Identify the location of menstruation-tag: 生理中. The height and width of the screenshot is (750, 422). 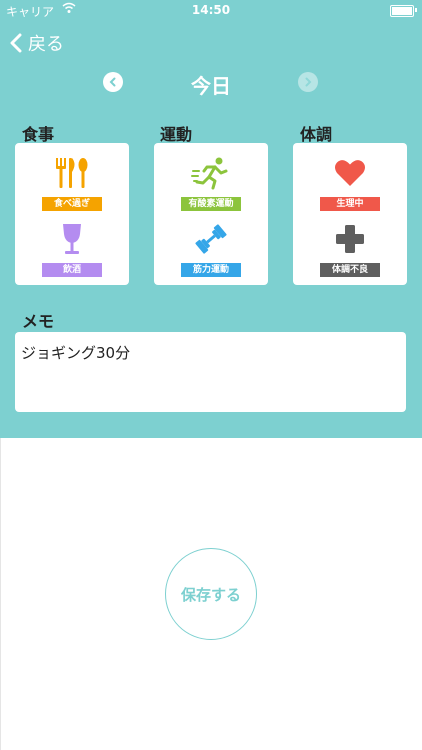
(350, 204).